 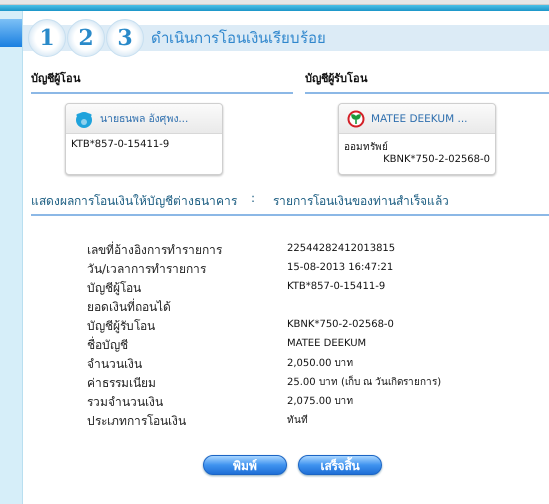 I want to click on step-number: 1, so click(x=47, y=38).